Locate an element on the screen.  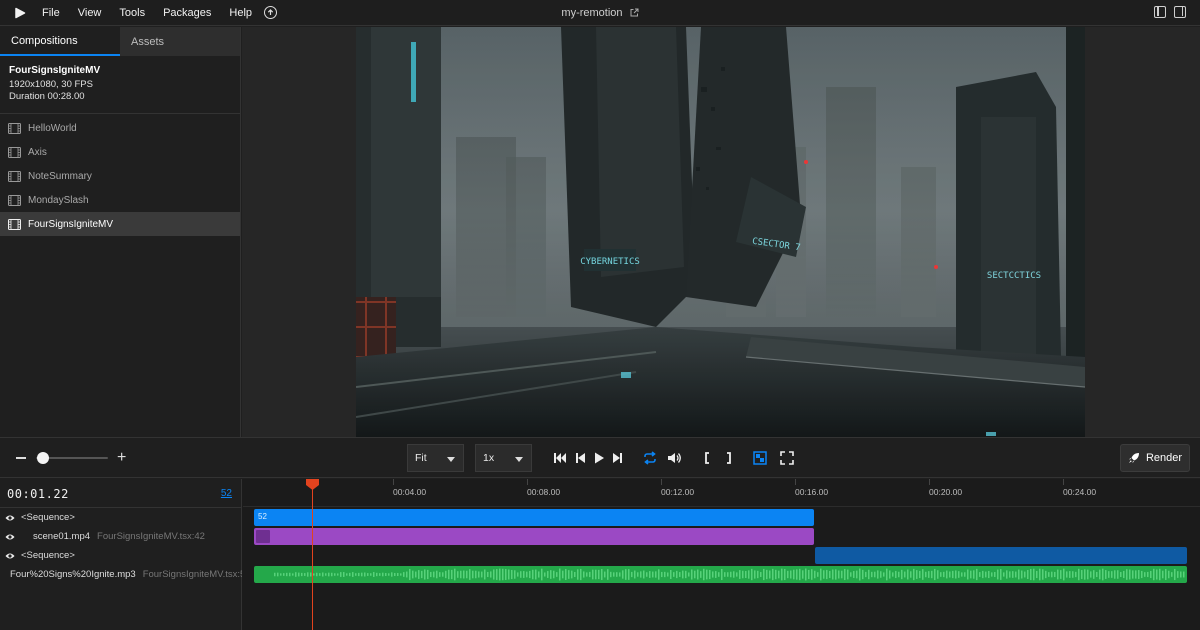
zoom-slider-thumb is located at coordinates (43, 458).